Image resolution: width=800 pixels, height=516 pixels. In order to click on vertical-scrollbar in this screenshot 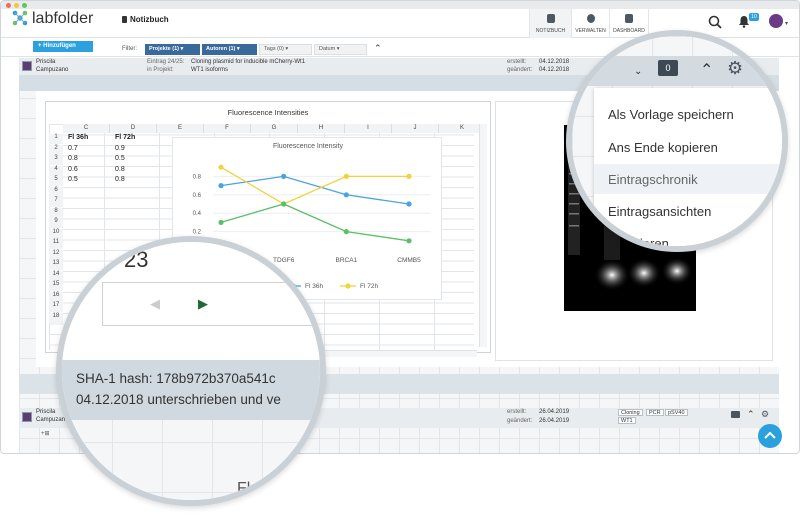, I will do `click(483, 235)`.